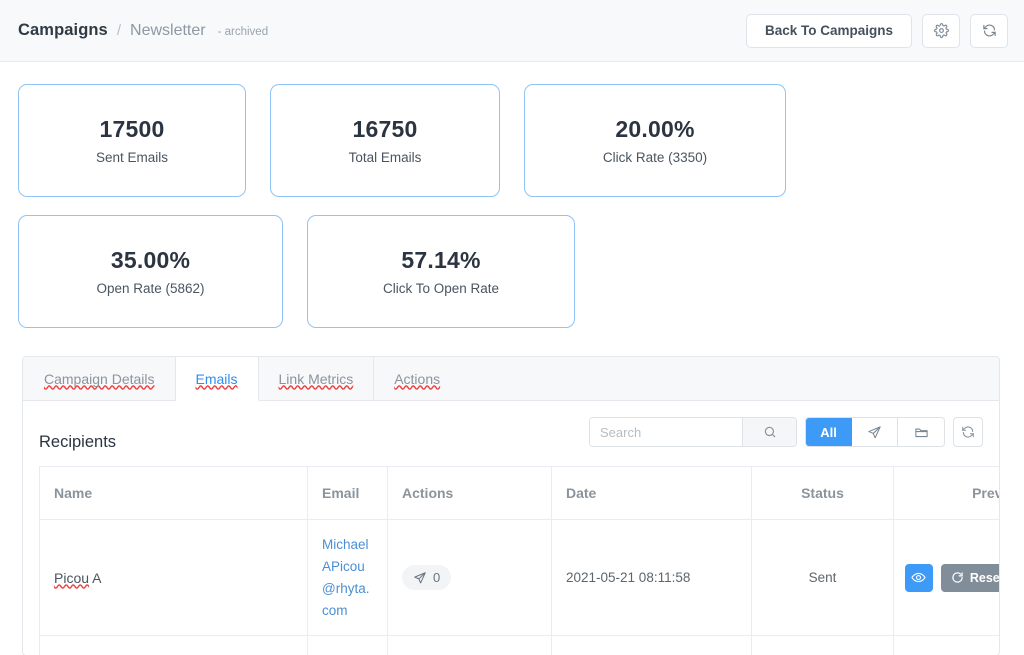 The width and height of the screenshot is (1024, 655). Describe the element at coordinates (984, 577) in the screenshot. I see `resend-button-label: Resend` at that location.